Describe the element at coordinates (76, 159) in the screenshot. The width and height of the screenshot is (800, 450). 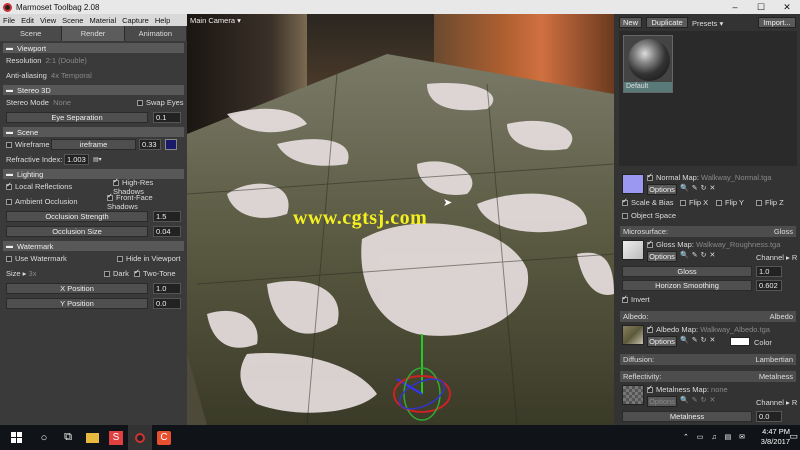
I see `refractive-index-value: 1.003` at that location.